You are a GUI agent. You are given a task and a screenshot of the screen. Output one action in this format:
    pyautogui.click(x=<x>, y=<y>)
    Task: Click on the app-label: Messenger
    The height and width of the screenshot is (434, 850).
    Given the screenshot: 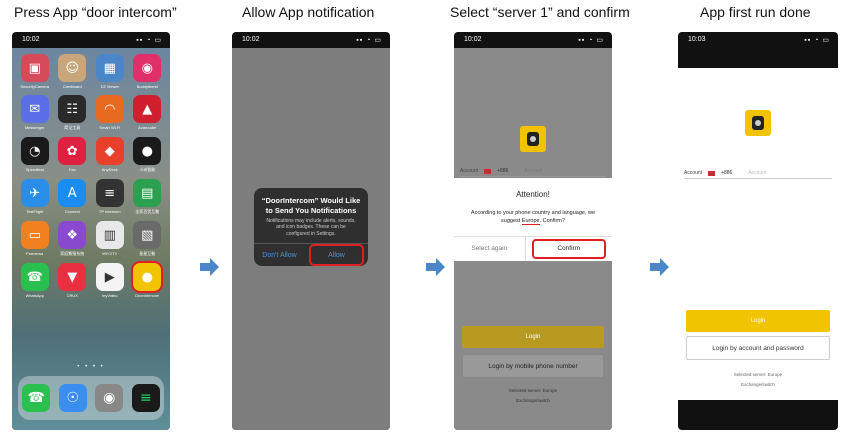 What is the action you would take?
    pyautogui.click(x=34, y=127)
    